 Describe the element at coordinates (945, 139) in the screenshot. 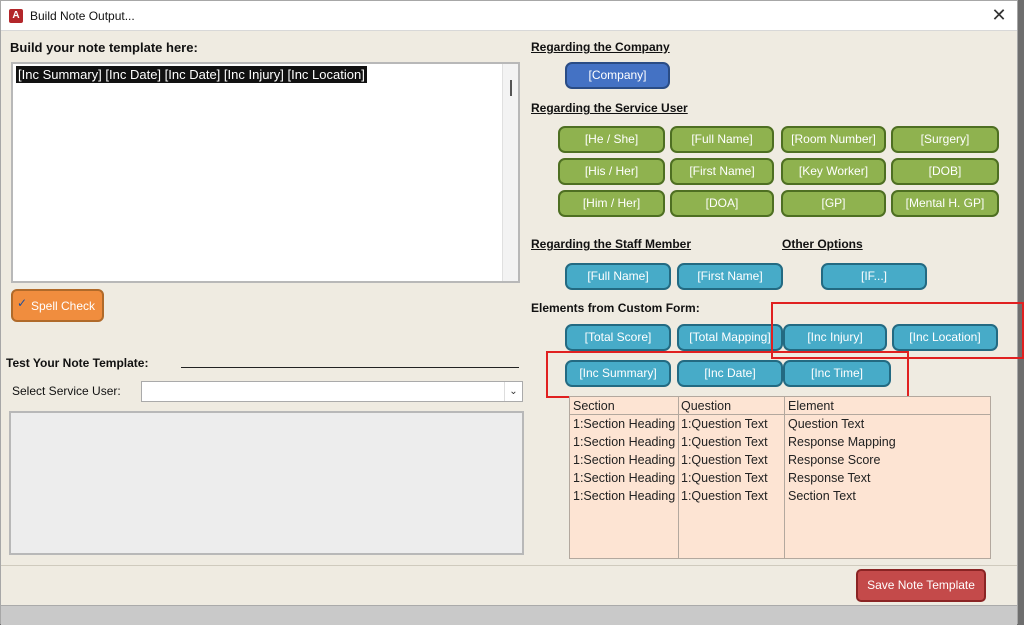

I see `surgery-button: [Surgery]` at that location.